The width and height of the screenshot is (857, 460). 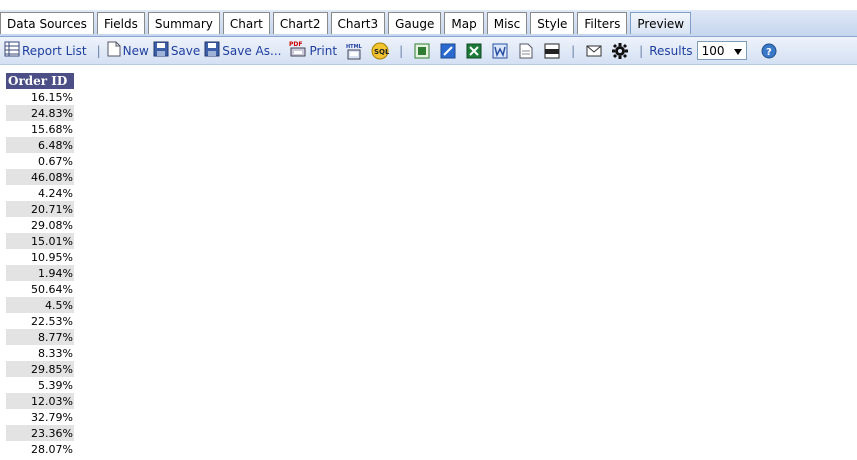 I want to click on save-disk-icon, so click(x=161, y=50).